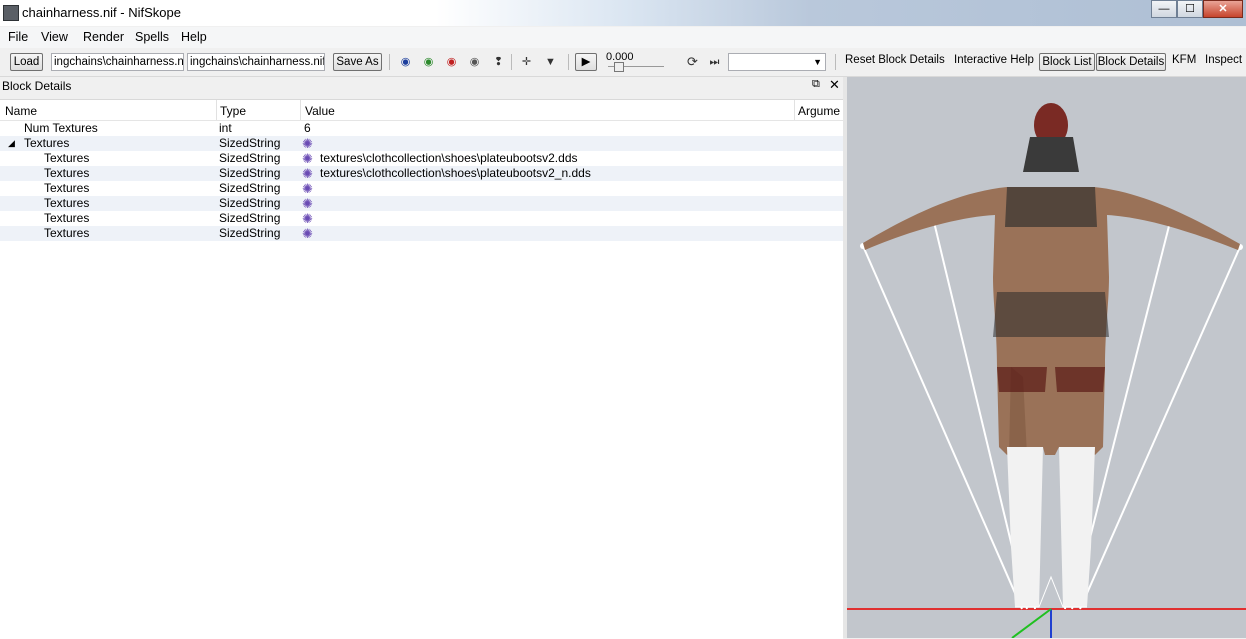  Describe the element at coordinates (1051, 314) in the screenshot. I see `harness-belt` at that location.